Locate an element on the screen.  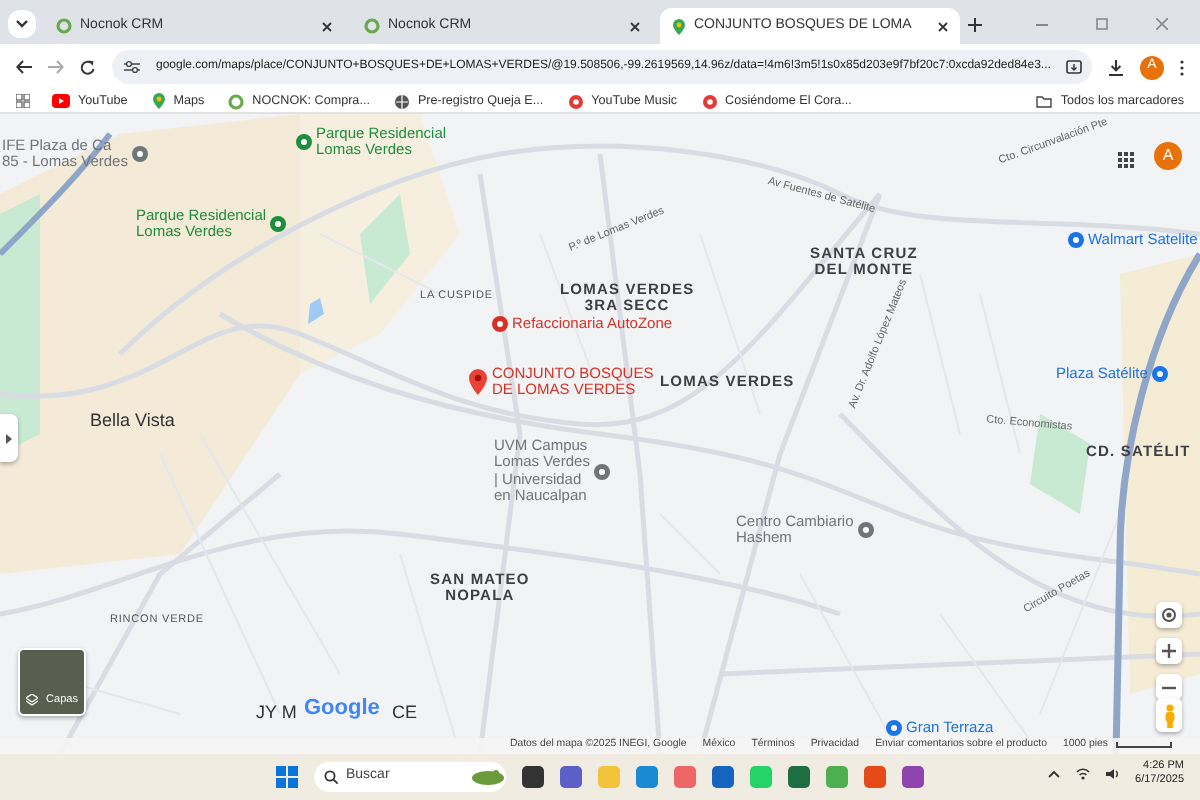
install-app-icon is located at coordinates (1074, 67).